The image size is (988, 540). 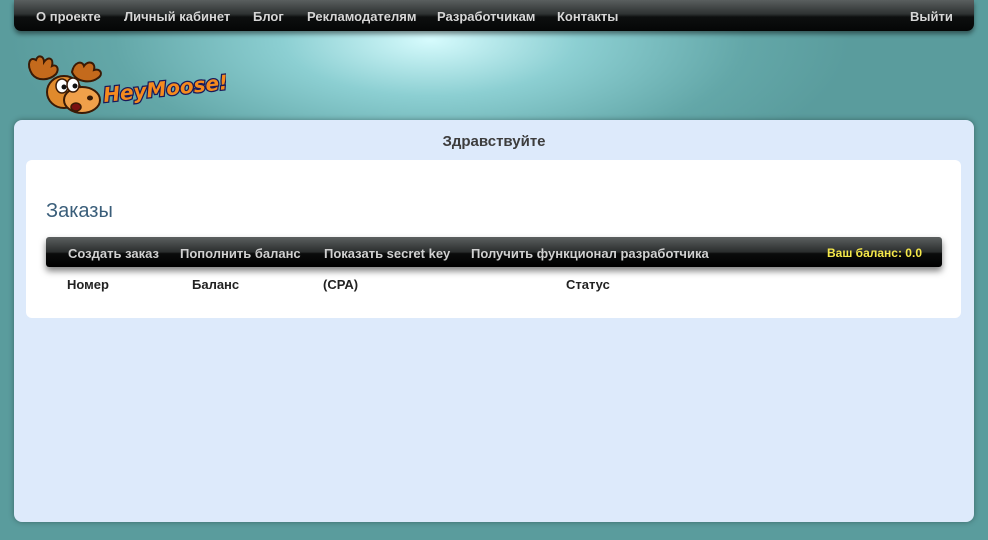 What do you see at coordinates (240, 253) in the screenshot?
I see `top-up-balance-button: Пополнить баланс` at bounding box center [240, 253].